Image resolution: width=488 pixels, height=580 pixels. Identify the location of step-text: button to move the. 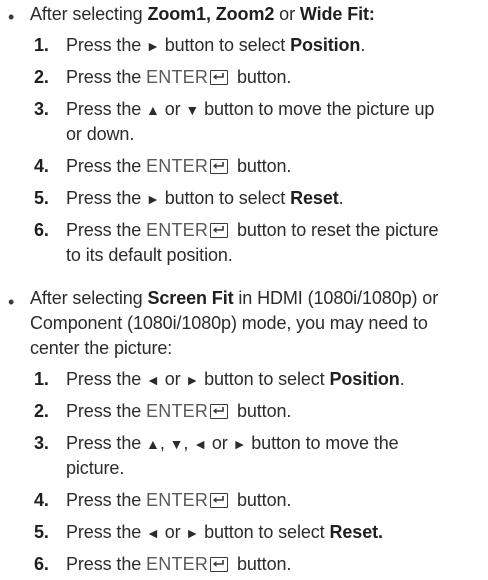
(322, 443).